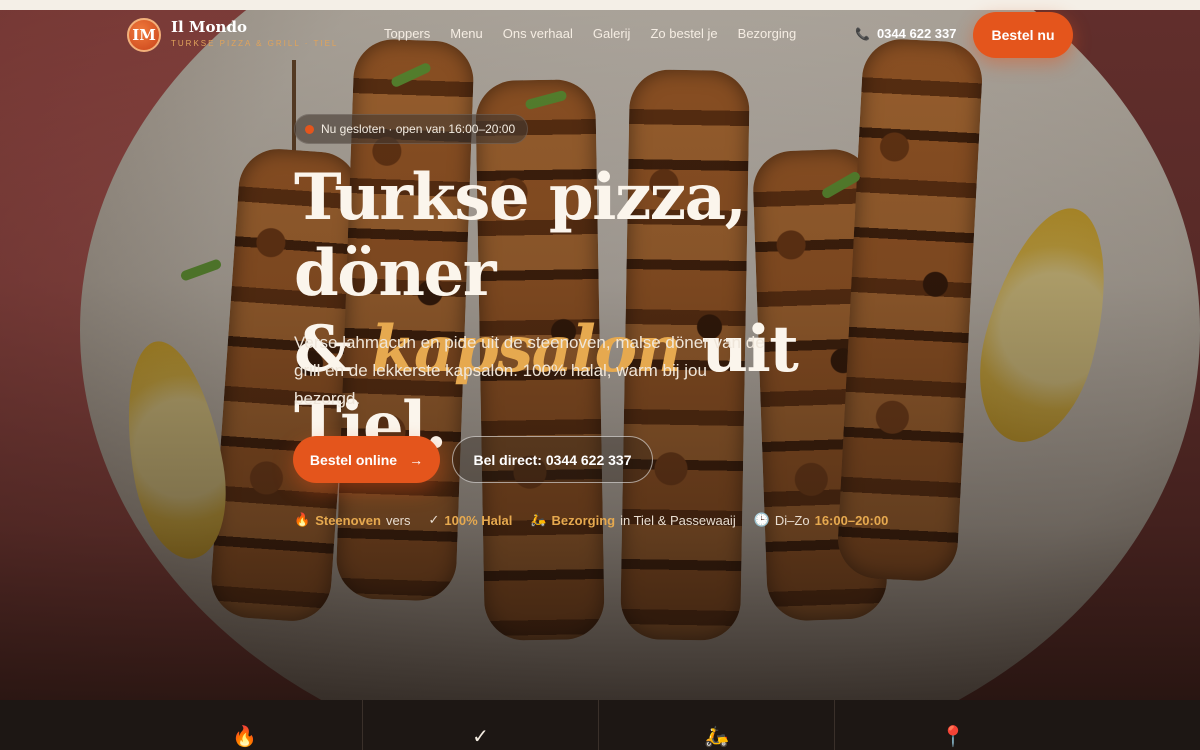 The image size is (1200, 750). I want to click on feature-hours: 🕒 Di–Zo 16:00–20:00, so click(821, 520).